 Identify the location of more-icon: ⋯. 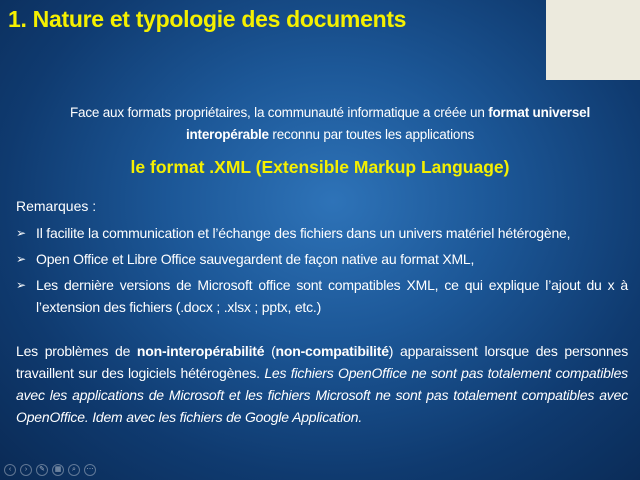
(90, 470).